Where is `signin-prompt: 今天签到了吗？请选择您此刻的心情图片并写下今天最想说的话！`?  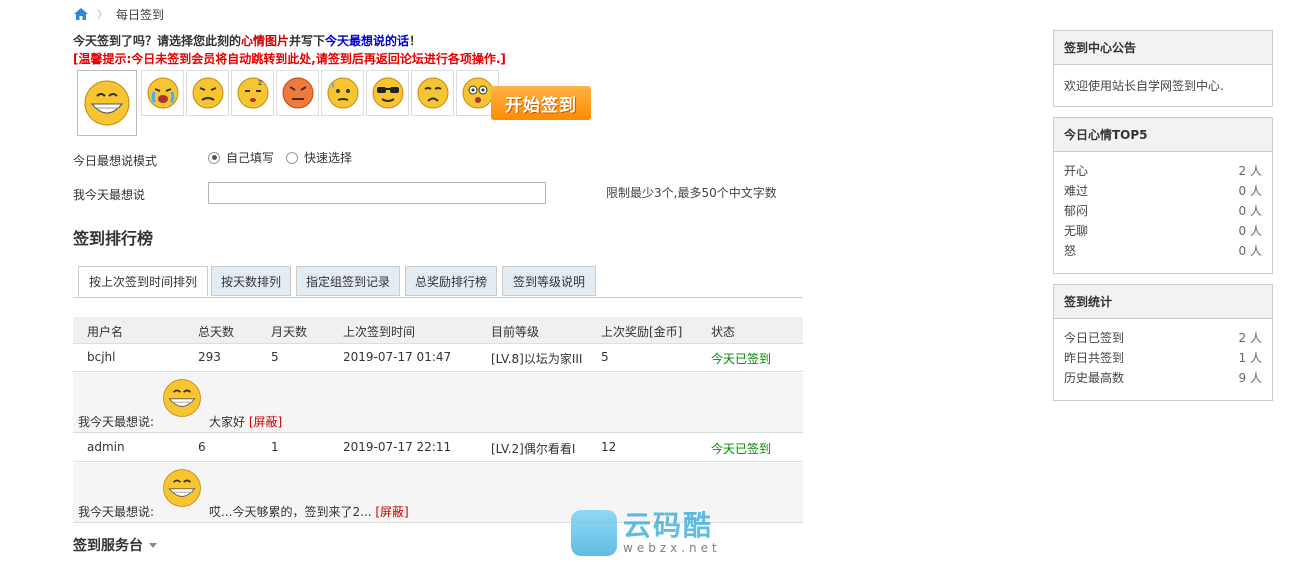 signin-prompt: 今天签到了吗？请选择您此刻的心情图片并写下今天最想说的话！ is located at coordinates (247, 40).